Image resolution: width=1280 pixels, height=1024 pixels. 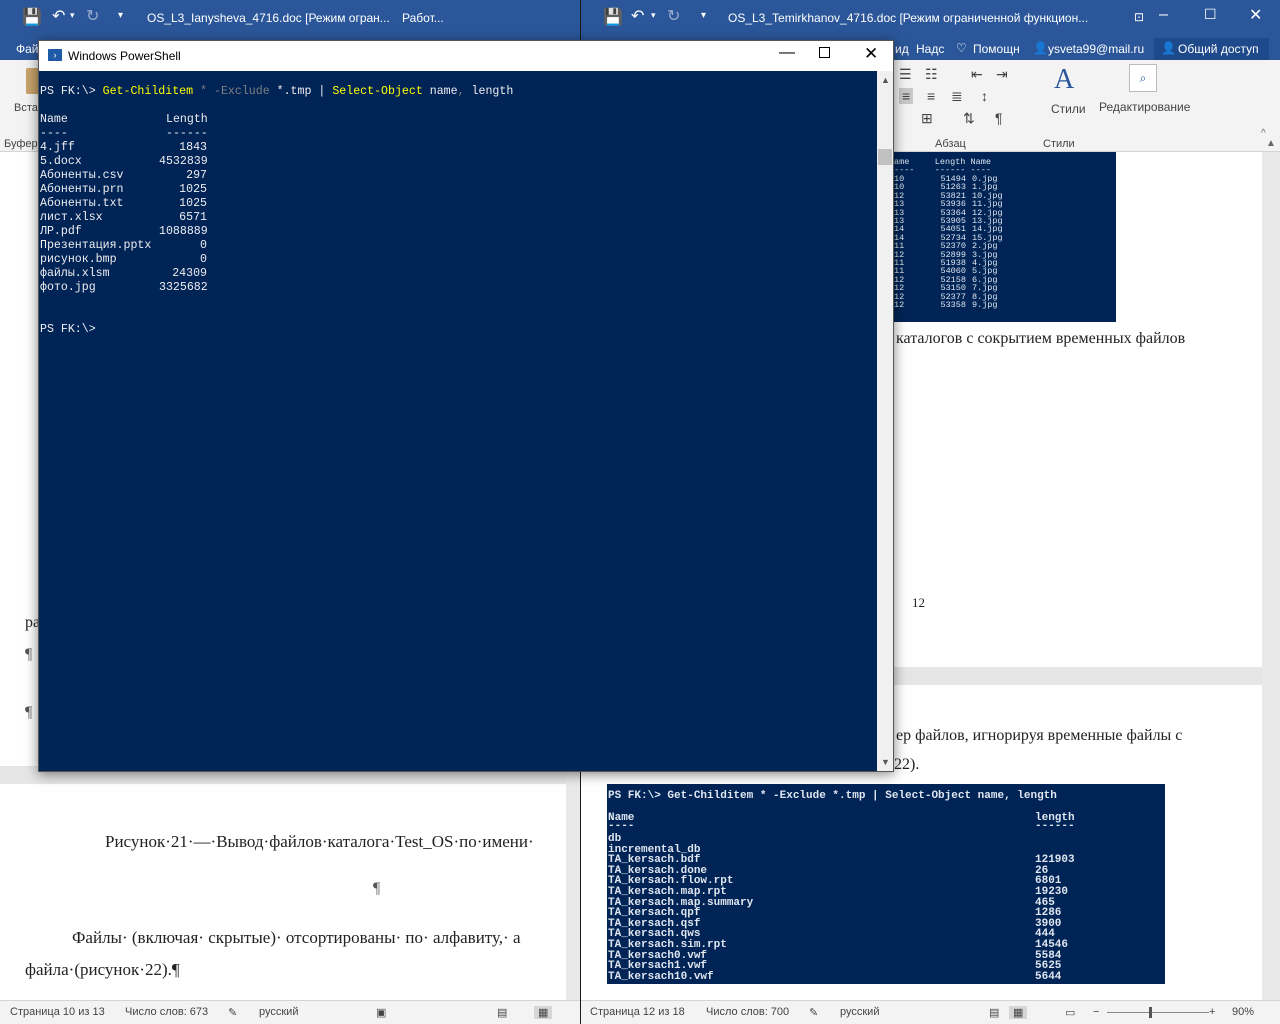 What do you see at coordinates (1263, 133) in the screenshot?
I see `collapse-ribbon-icon: ^` at bounding box center [1263, 133].